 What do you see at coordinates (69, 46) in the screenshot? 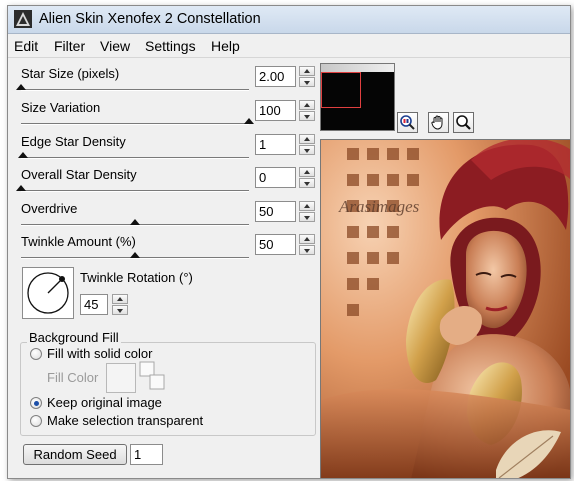
I see `menu-filter: Filter` at bounding box center [69, 46].